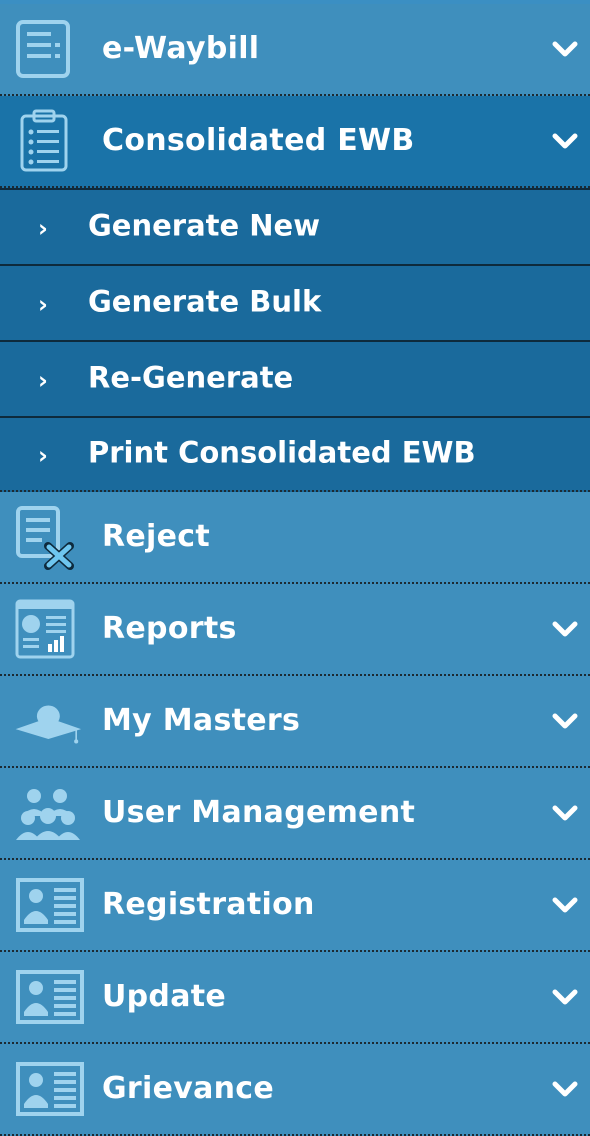  I want to click on menu-label-my-masters: My Masters, so click(201, 720).